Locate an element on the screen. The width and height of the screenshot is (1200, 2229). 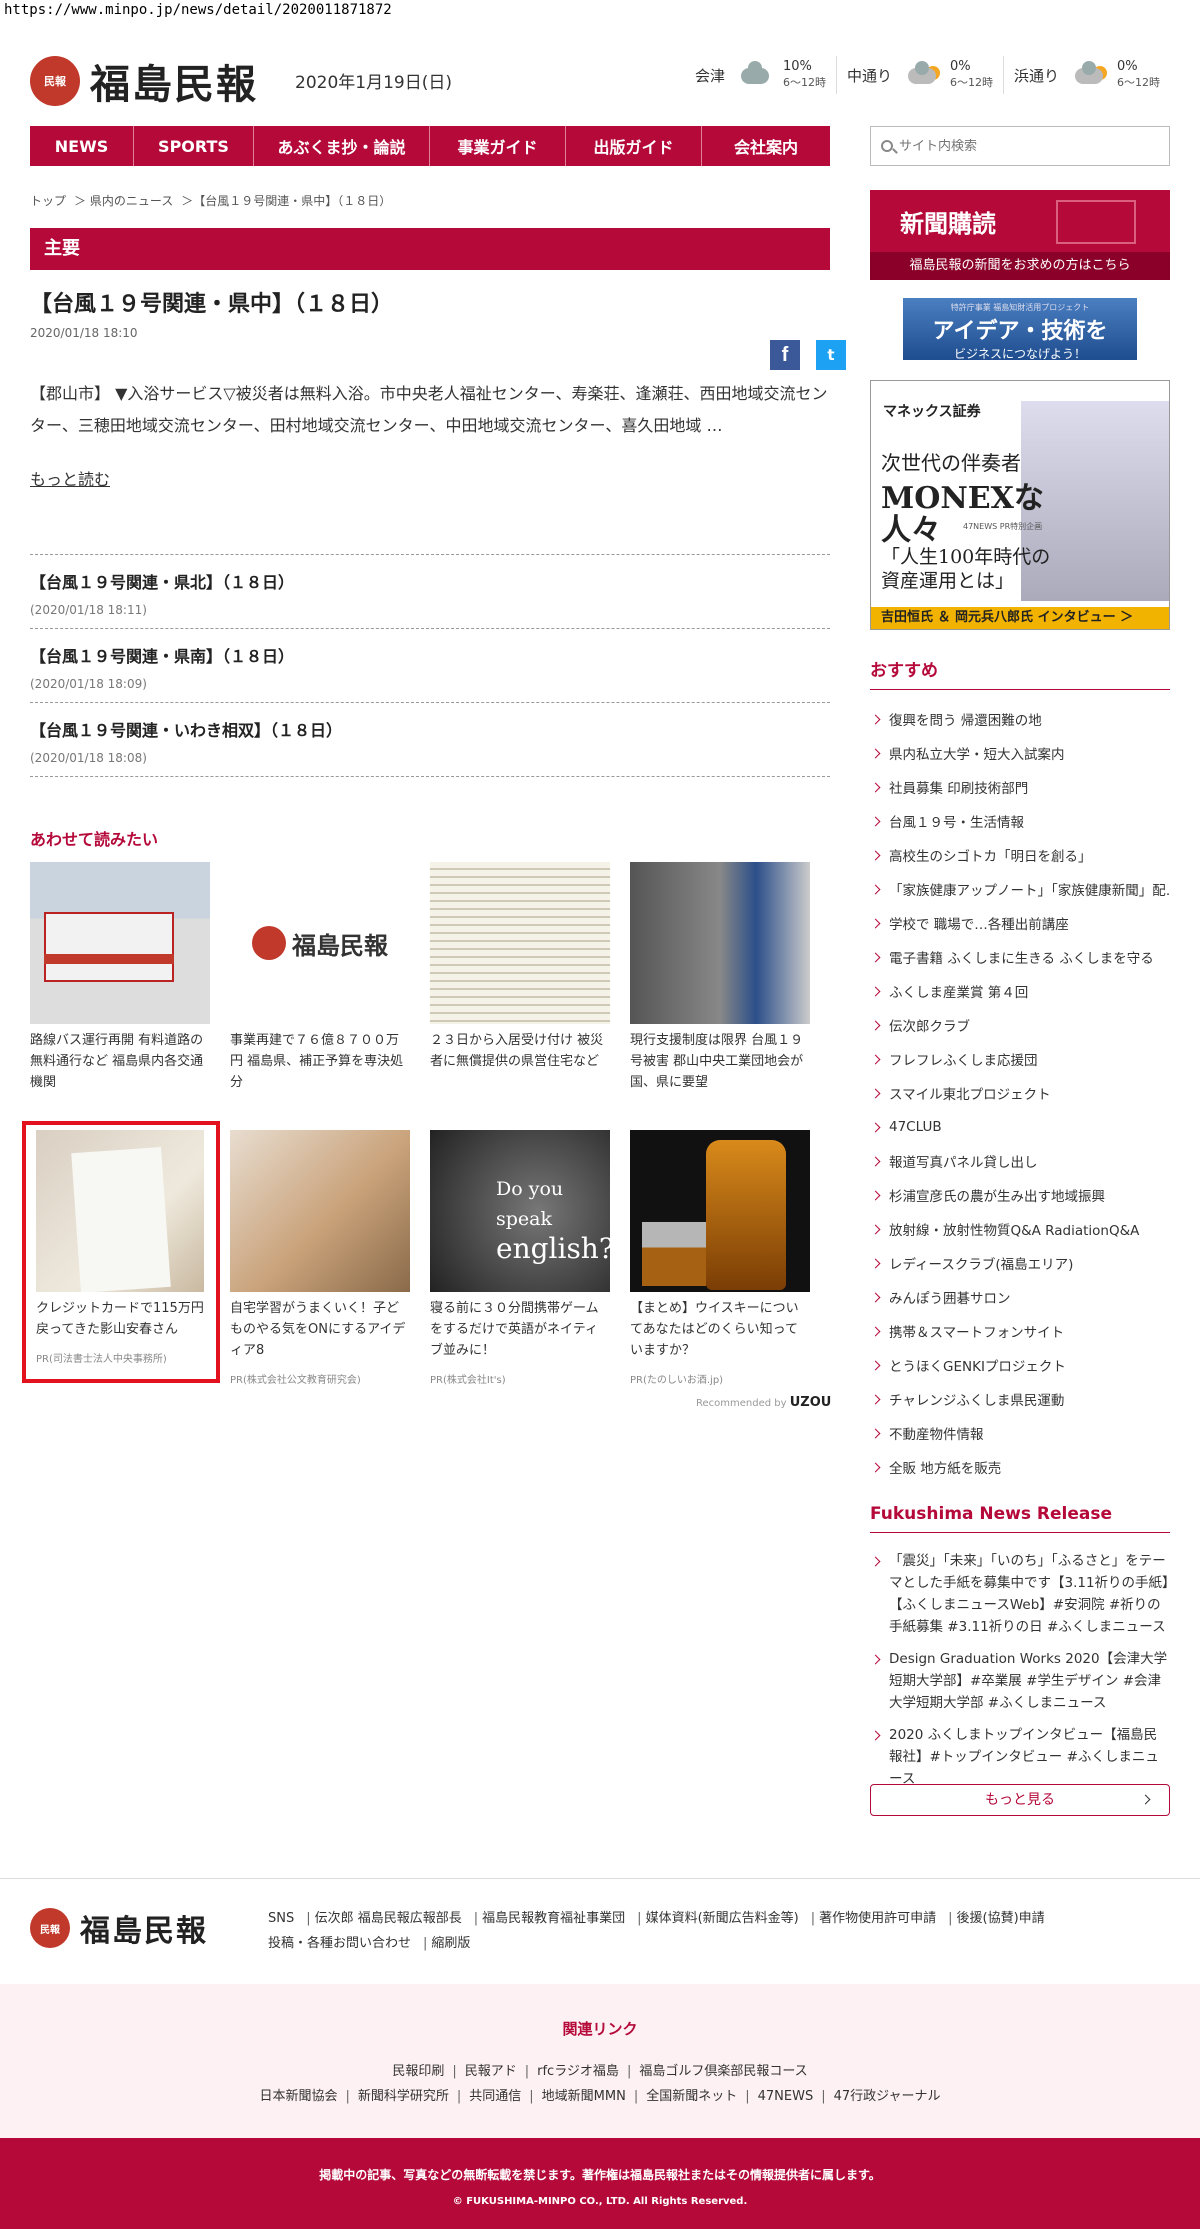
recommend-item-label: 電子書籍 ふくしまに生きる ふくしまを守る is located at coordinates (1021, 957).